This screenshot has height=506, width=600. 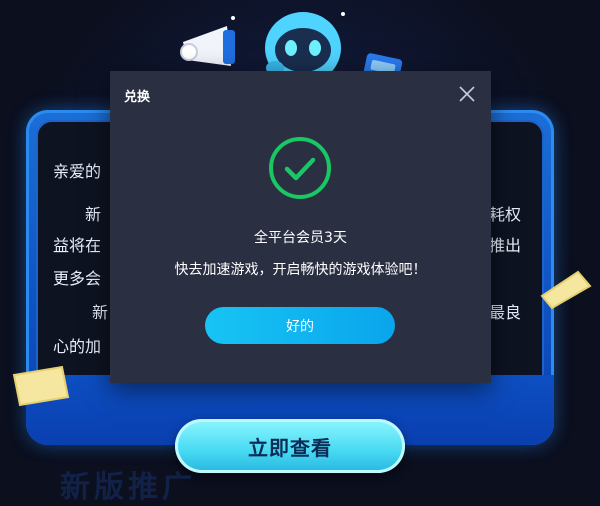 What do you see at coordinates (128, 487) in the screenshot?
I see `footer-partial-text: 新版推广` at bounding box center [128, 487].